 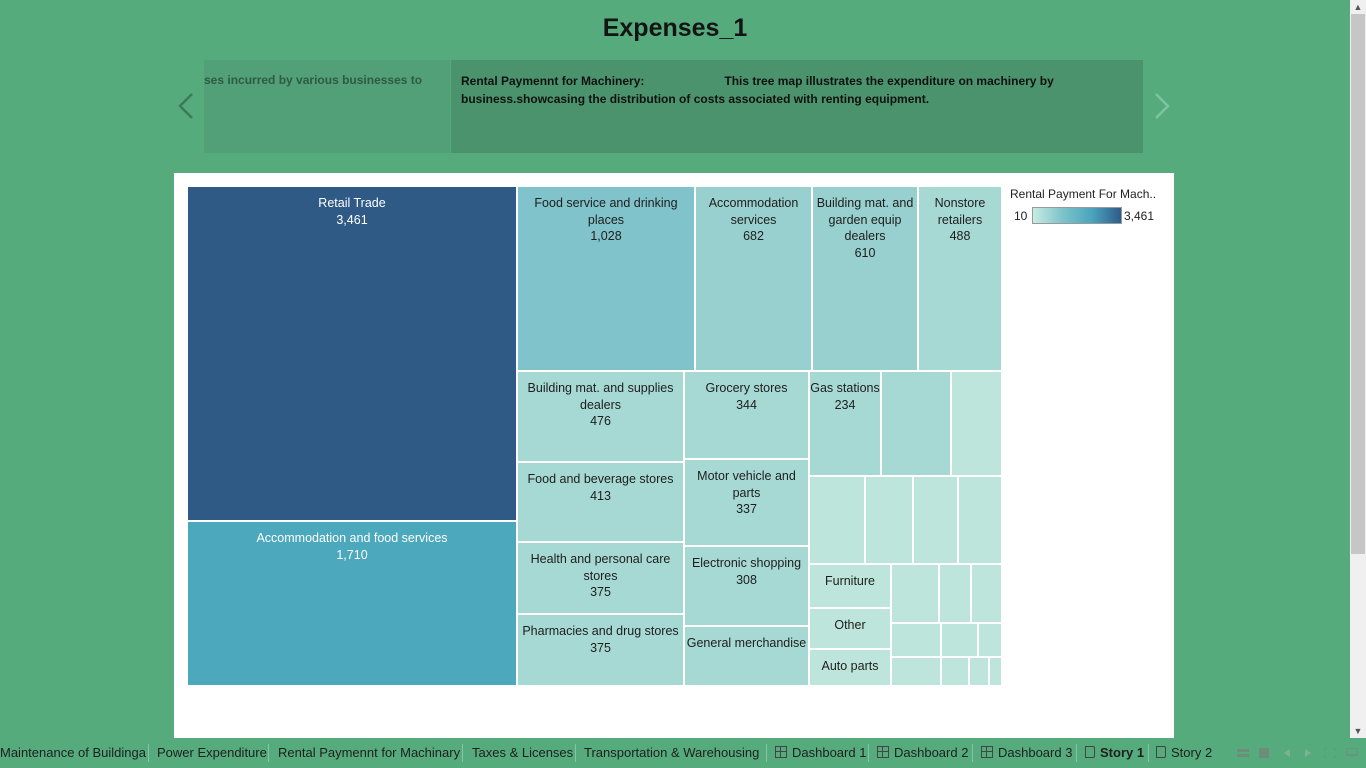 I want to click on treemap-cell-pharmacies-and-drug-stores: Pharmacies and drug stores 375, so click(x=600, y=650).